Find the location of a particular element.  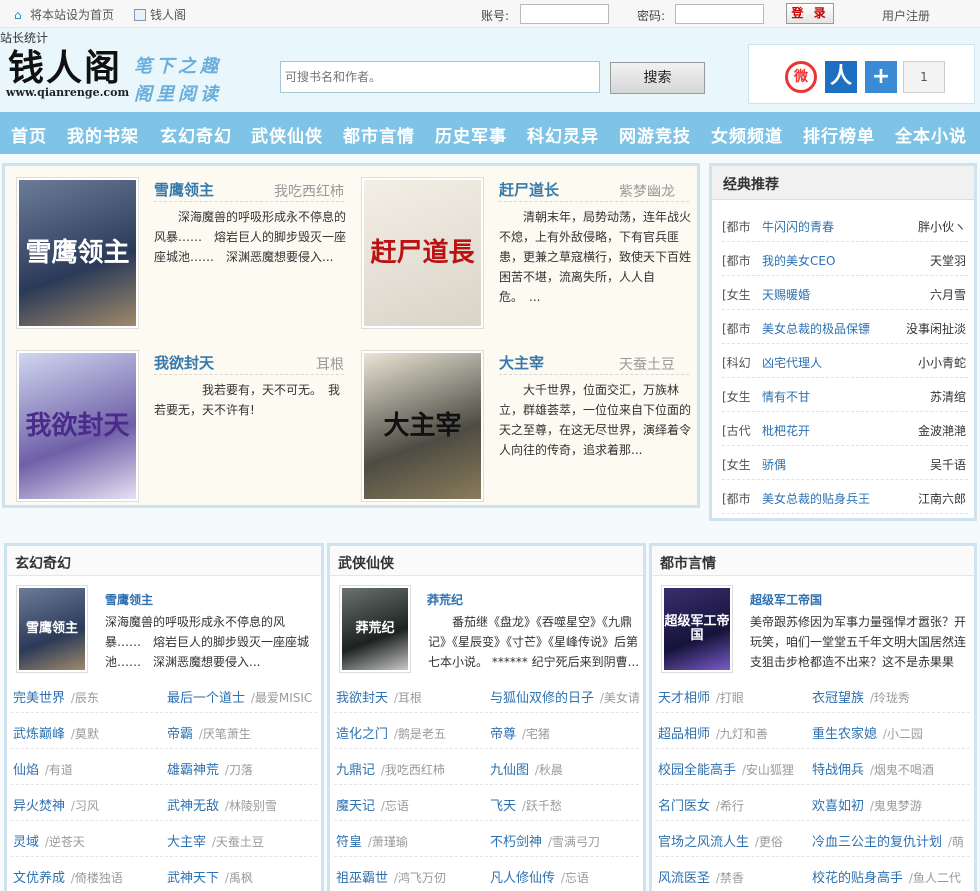

category-title: 玄幻奇幻 is located at coordinates (43, 563).